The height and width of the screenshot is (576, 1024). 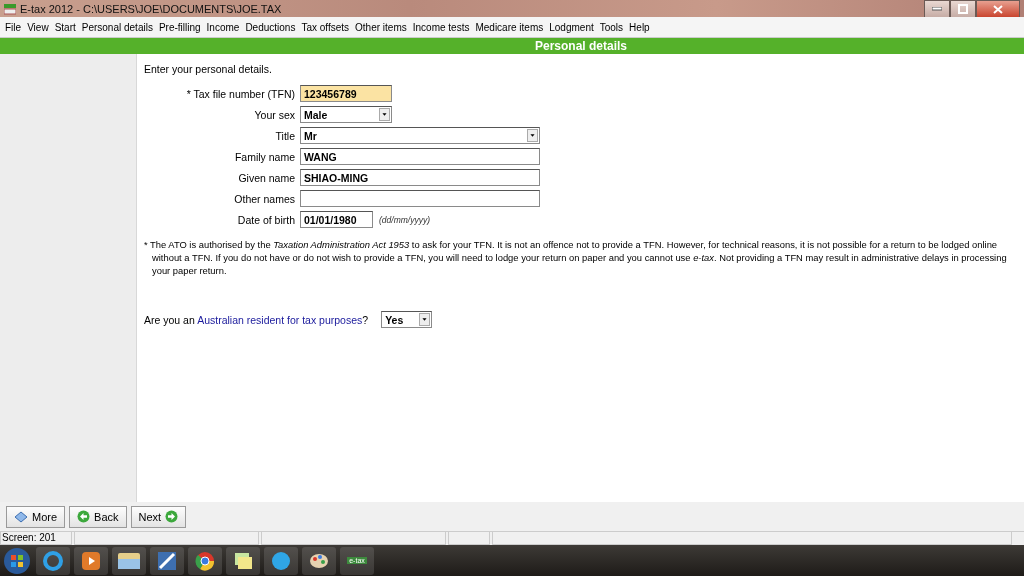 I want to click on minimize-button, so click(x=937, y=9).